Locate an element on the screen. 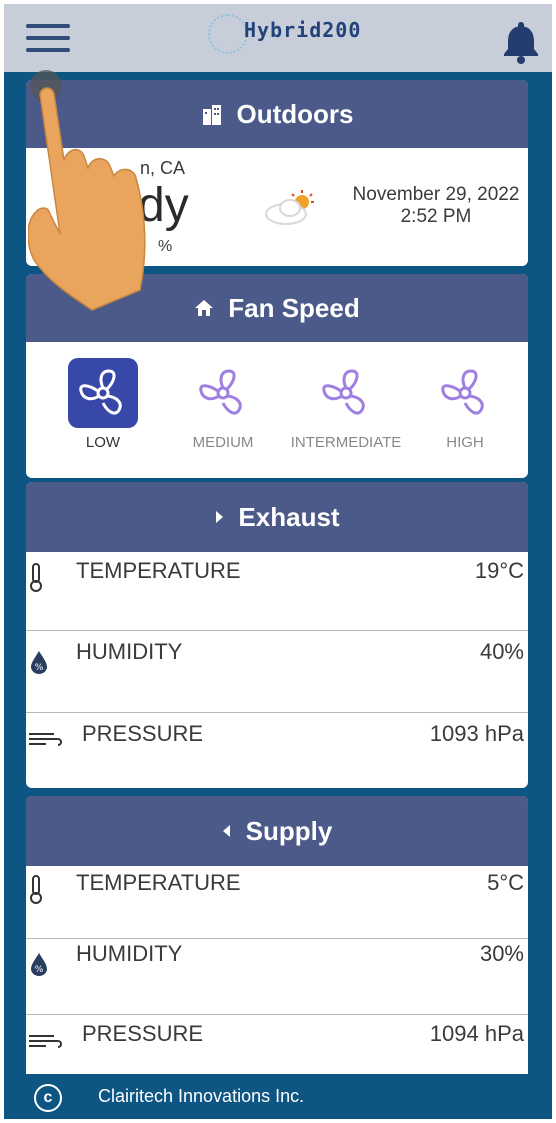  logo-icon is located at coordinates (228, 34).